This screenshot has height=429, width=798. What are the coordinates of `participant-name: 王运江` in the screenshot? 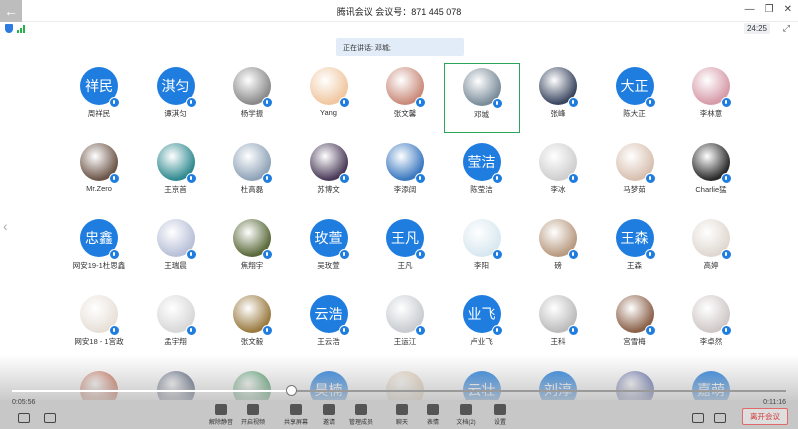 It's located at (405, 341).